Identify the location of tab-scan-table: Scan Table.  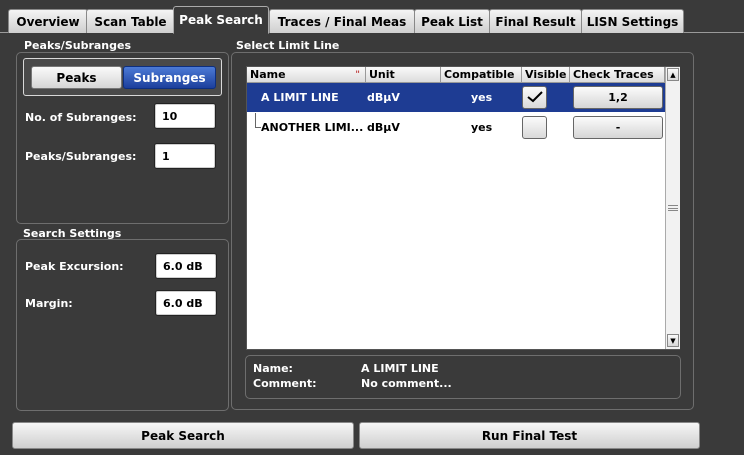
(130, 21).